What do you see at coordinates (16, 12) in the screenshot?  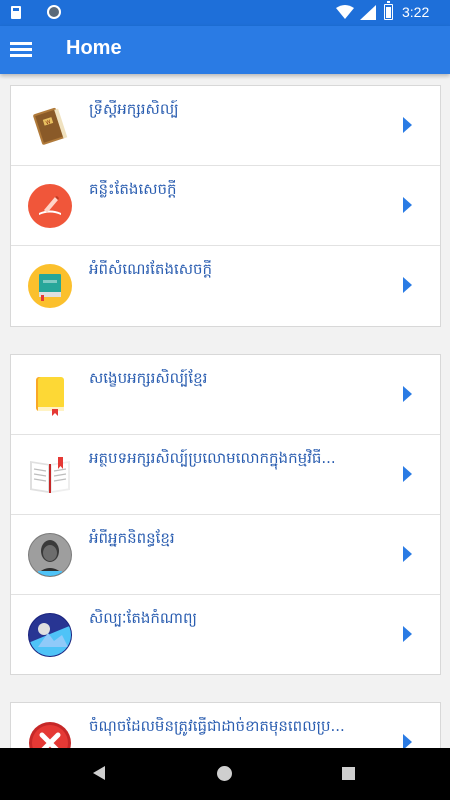 I see `sd-card-icon` at bounding box center [16, 12].